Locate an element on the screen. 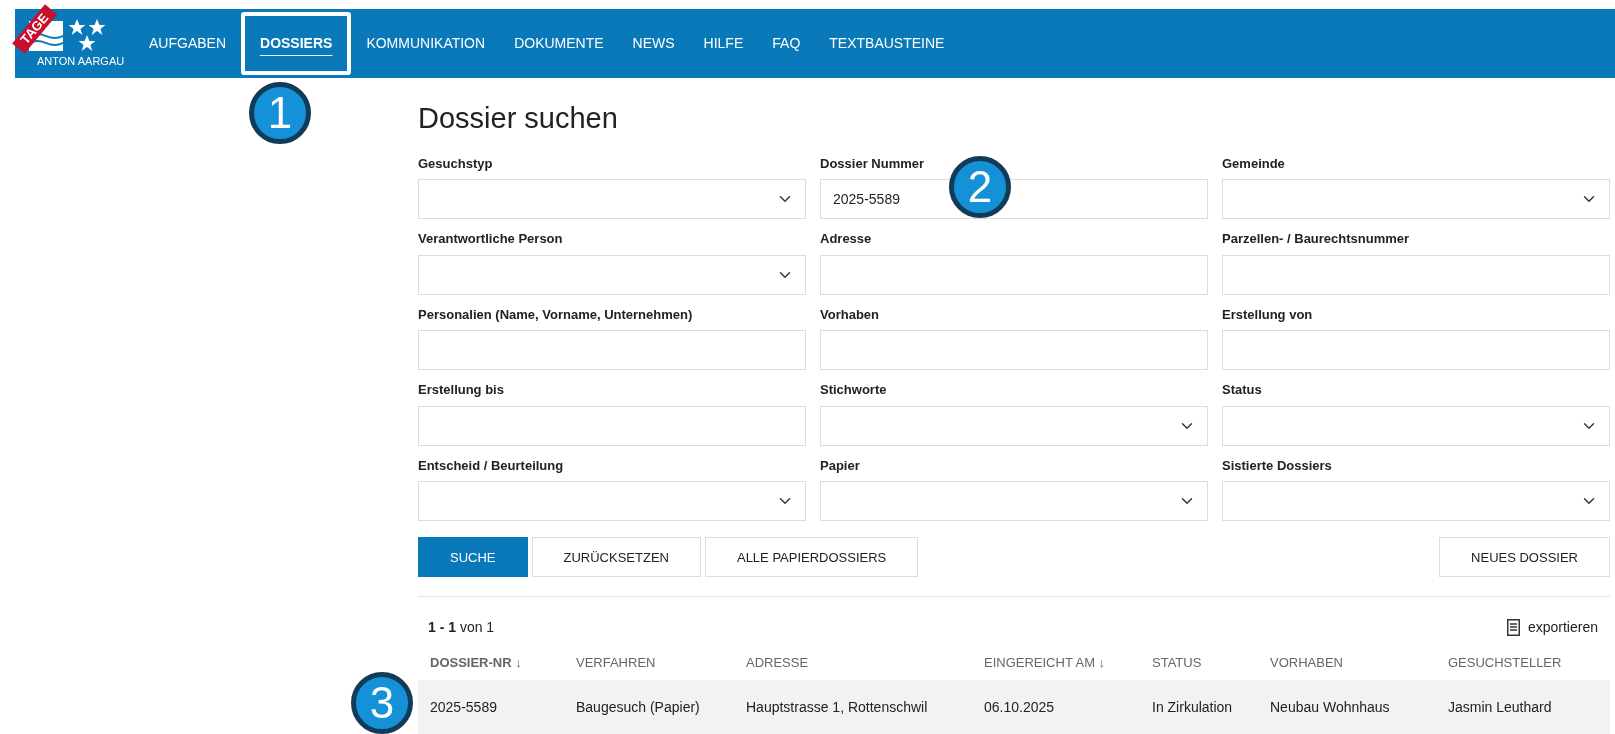 The width and height of the screenshot is (1615, 734). field-label: Stichworte is located at coordinates (854, 390).